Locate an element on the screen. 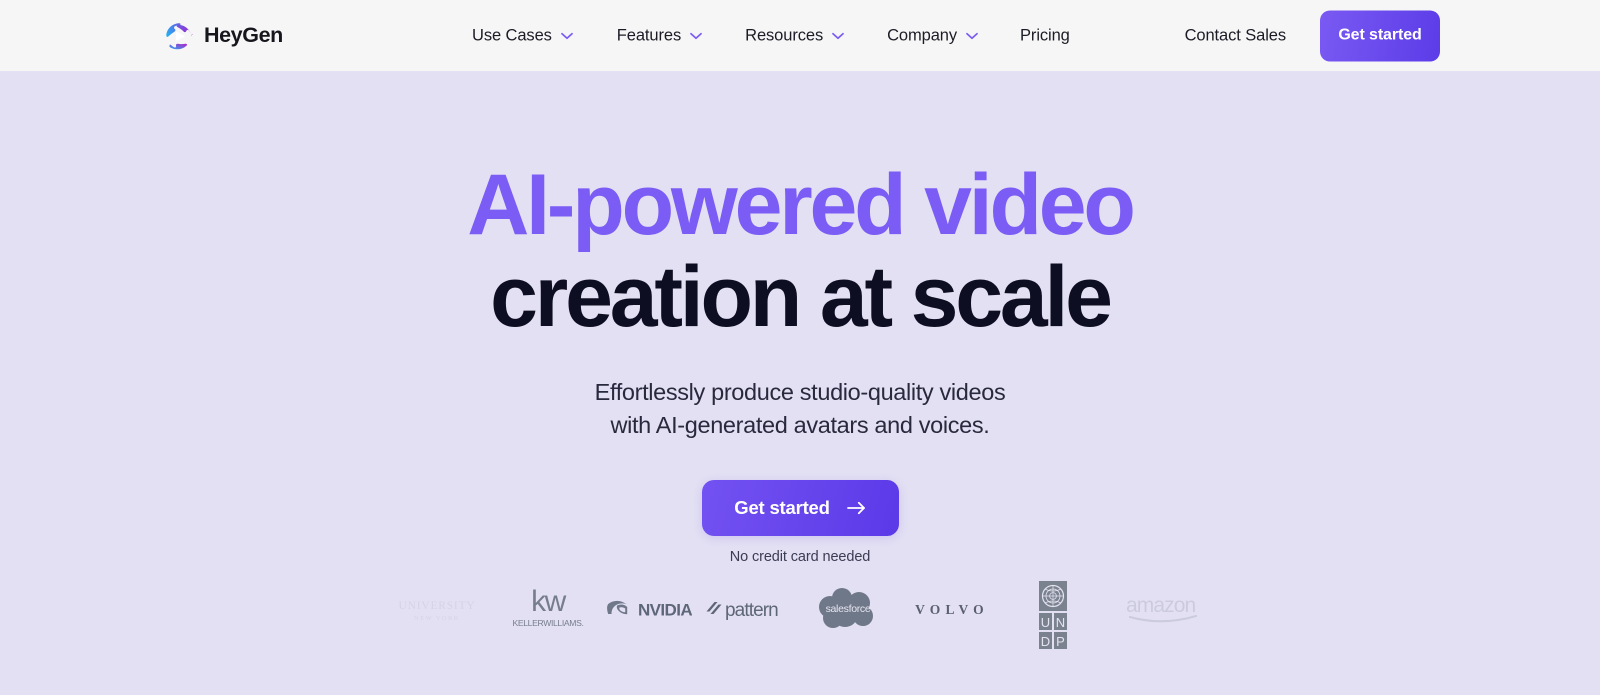 The width and height of the screenshot is (1600, 695). volvo-icon: VOLVO is located at coordinates (952, 609).